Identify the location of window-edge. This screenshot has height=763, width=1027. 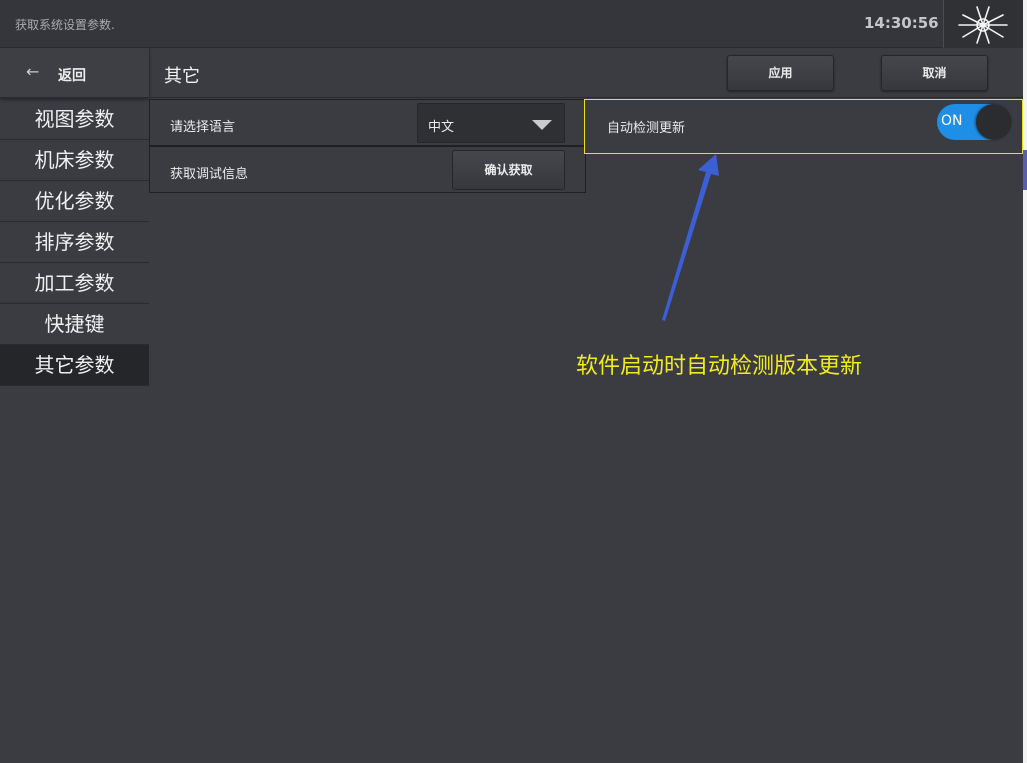
(1025, 381).